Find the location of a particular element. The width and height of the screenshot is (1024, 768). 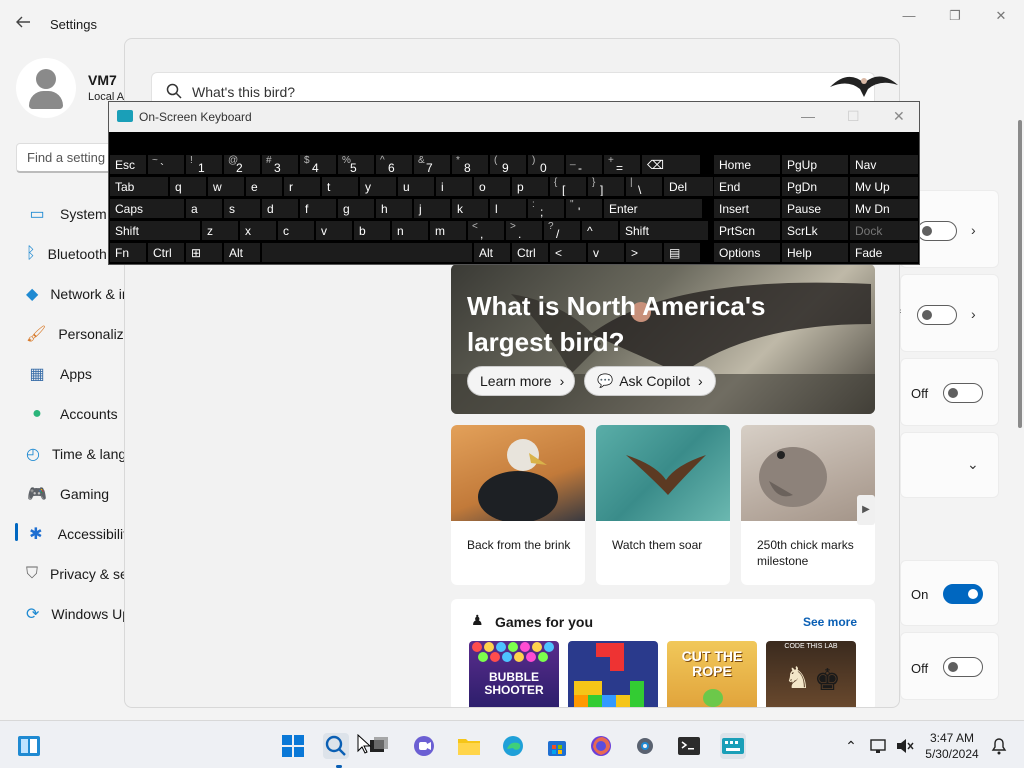

key-6: ^ 6 is located at coordinates (394, 164).